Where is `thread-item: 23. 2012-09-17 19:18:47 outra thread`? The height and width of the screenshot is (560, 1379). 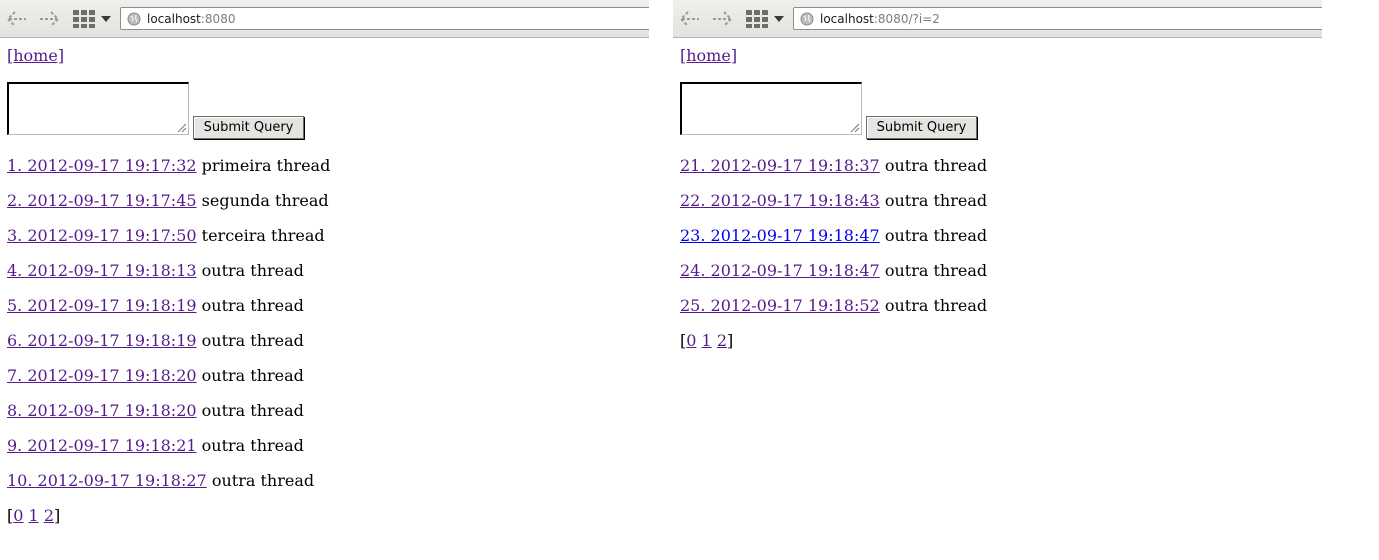 thread-item: 23. 2012-09-17 19:18:47 outra thread is located at coordinates (833, 243).